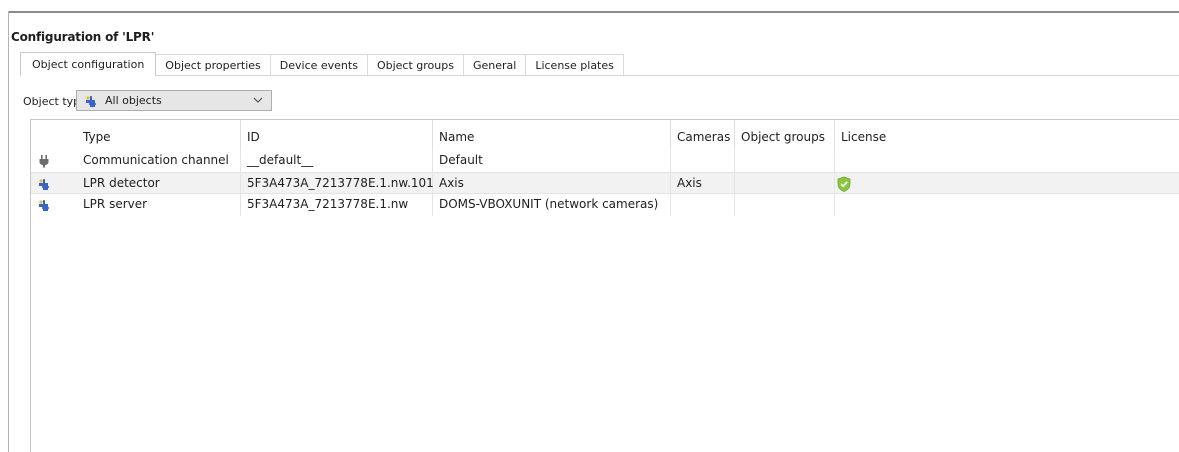  I want to click on row-id: 5F3A473A_7213778E.1.nw.101, so click(337, 184).